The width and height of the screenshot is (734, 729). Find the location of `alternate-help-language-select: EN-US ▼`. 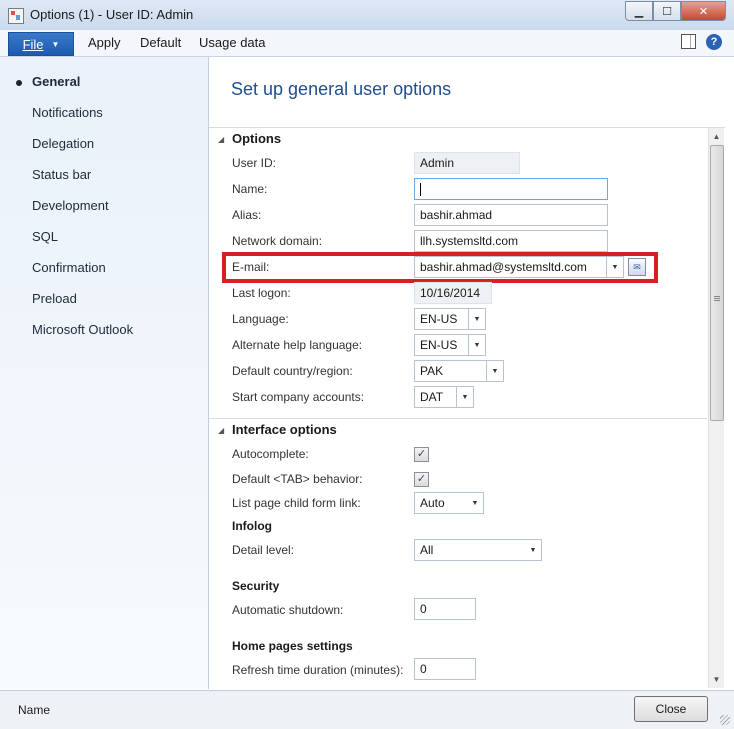

alternate-help-language-select: EN-US ▼ is located at coordinates (450, 345).